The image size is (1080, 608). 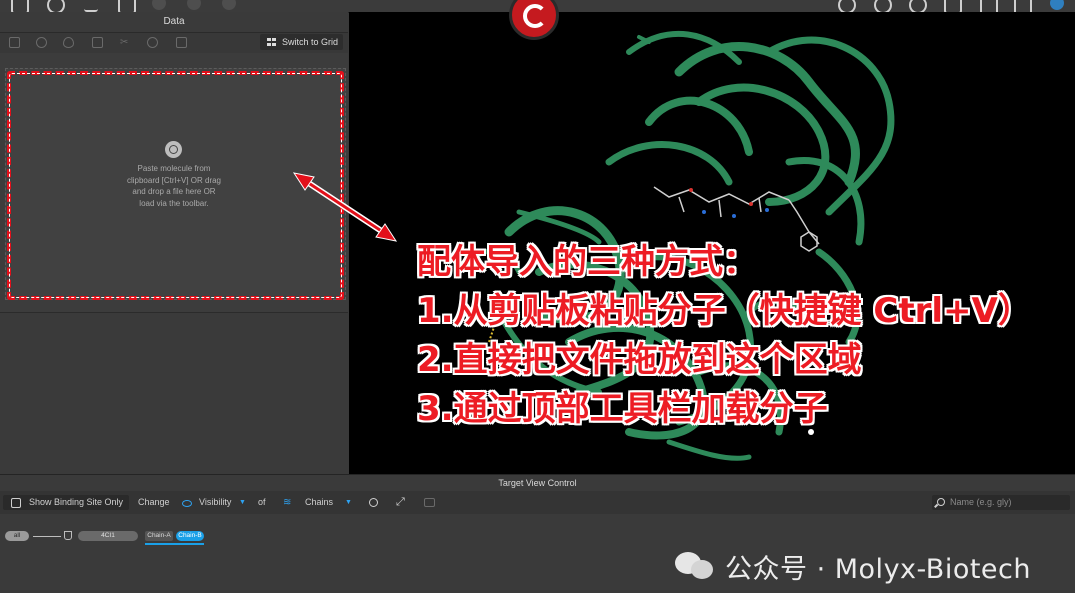 I want to click on target-view-control-title: Target View Control, so click(x=537, y=483).